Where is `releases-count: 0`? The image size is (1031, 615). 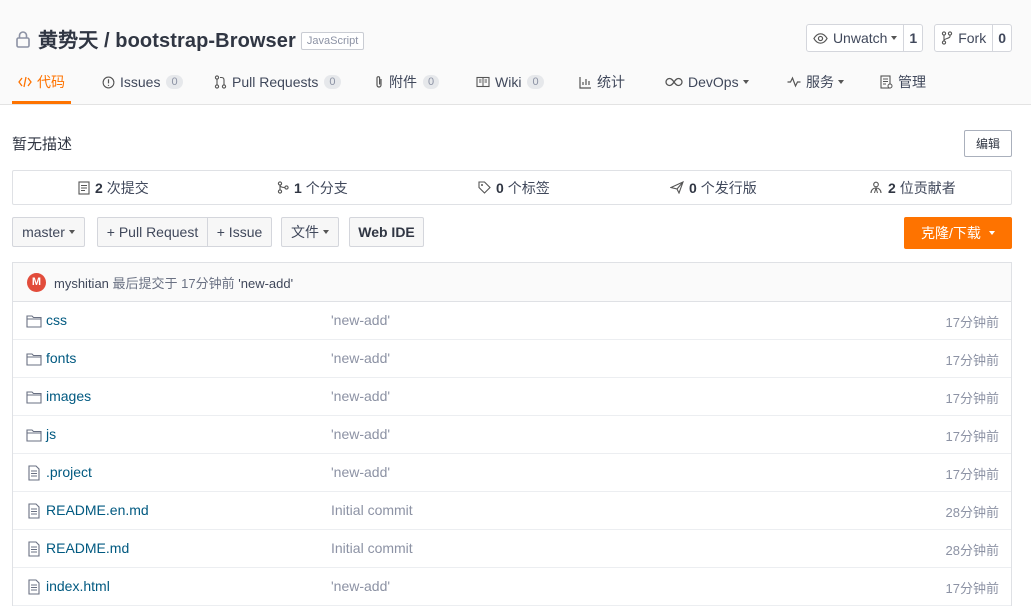
releases-count: 0 is located at coordinates (693, 187).